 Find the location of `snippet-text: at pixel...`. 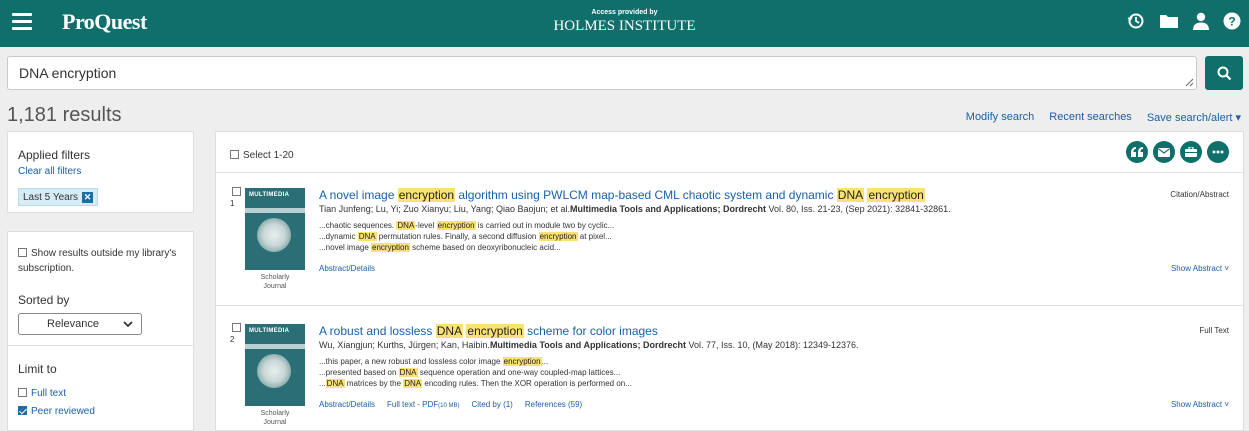

snippet-text: at pixel... is located at coordinates (594, 236).